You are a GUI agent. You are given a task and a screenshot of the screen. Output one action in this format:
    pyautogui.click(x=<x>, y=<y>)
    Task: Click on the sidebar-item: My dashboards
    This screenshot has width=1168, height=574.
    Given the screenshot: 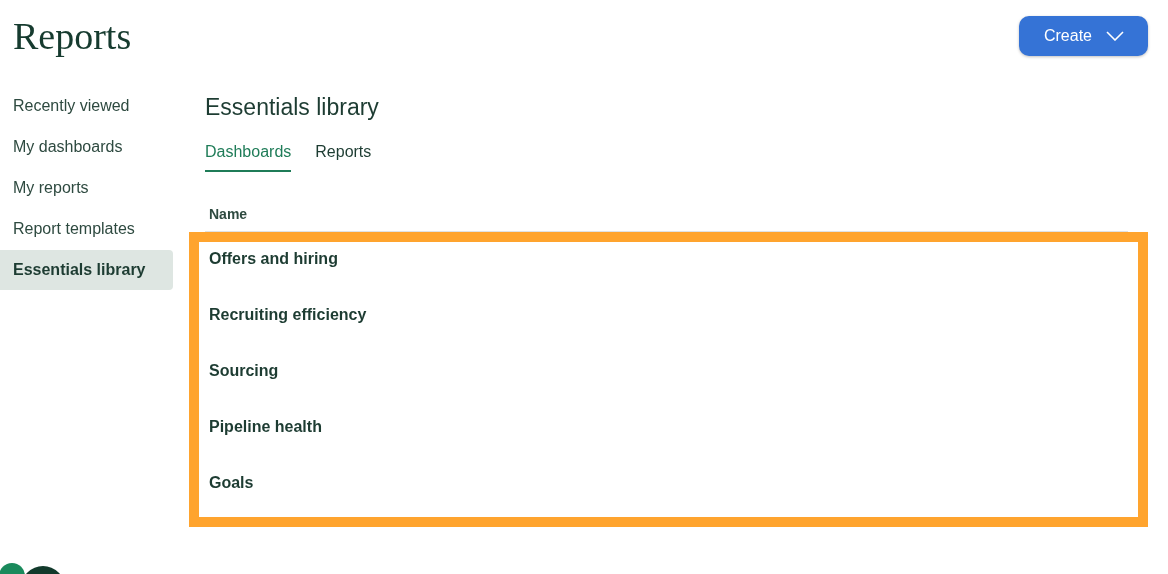 What is the action you would take?
    pyautogui.click(x=86, y=147)
    